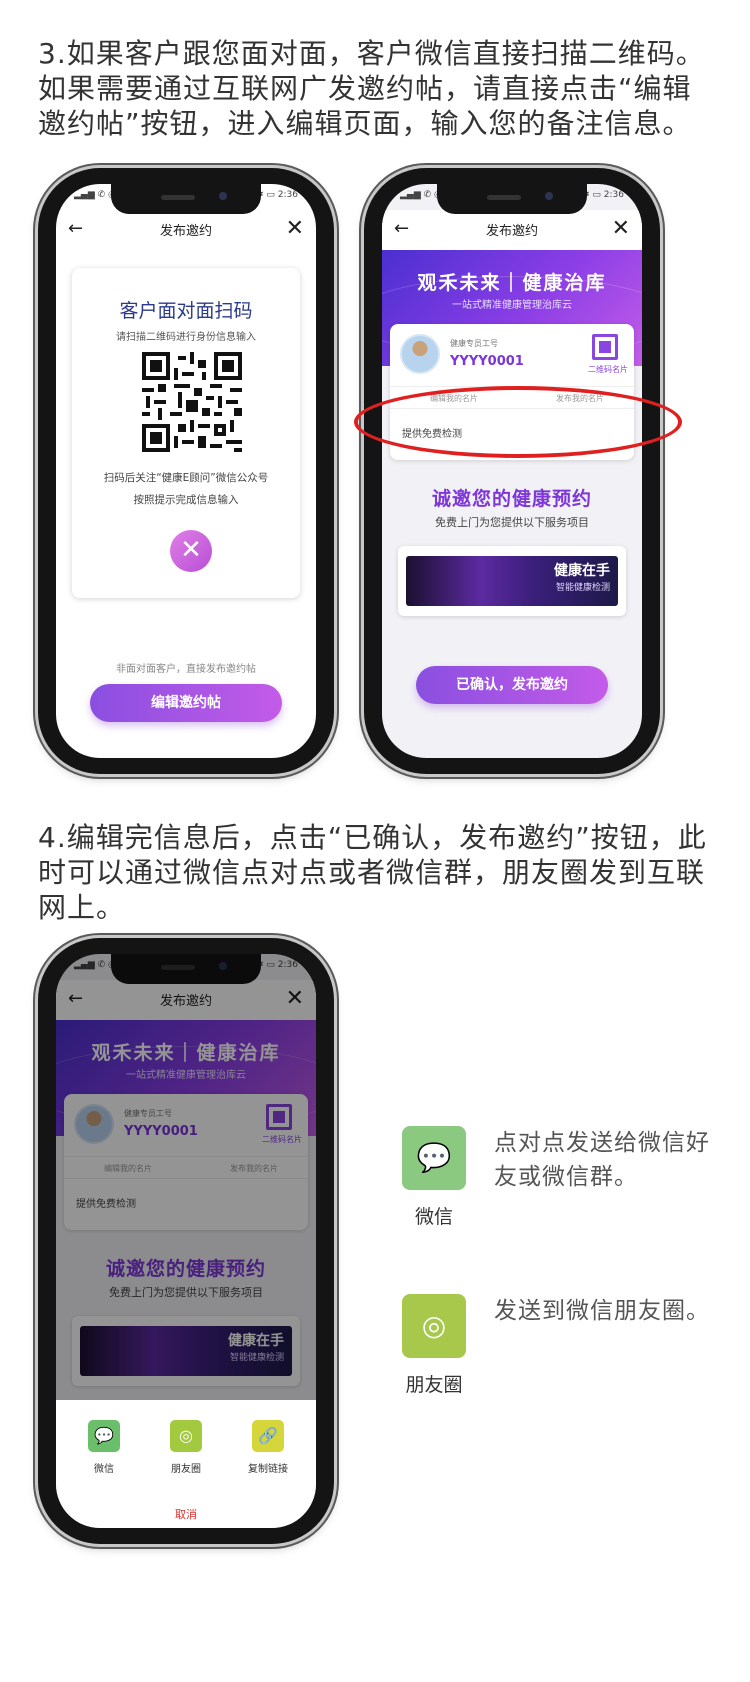 Image resolution: width=750 pixels, height=1682 pixels. Describe the element at coordinates (511, 499) in the screenshot. I see `invite-title: 诚邀您的健康预约` at that location.